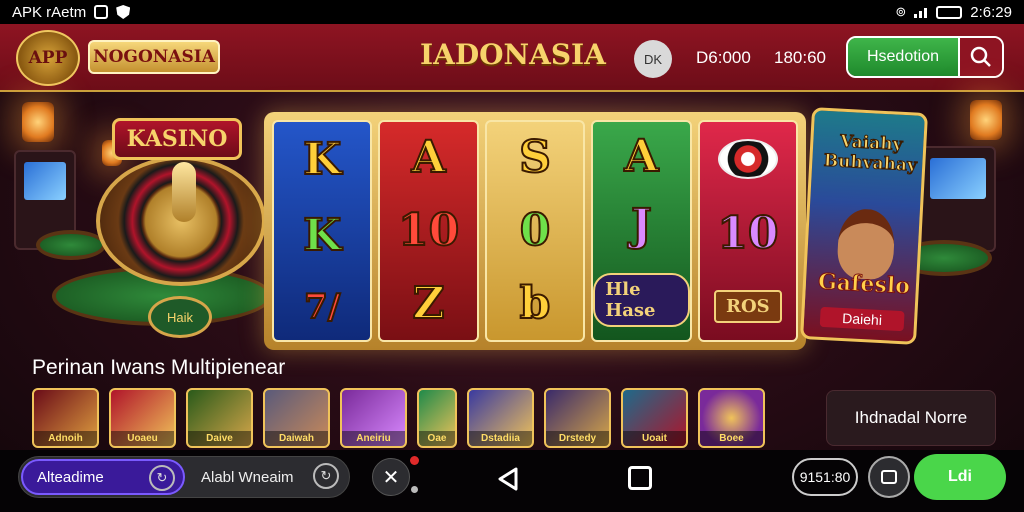 The width and height of the screenshot is (1024, 512). I want to click on reel-symbol: ROS, so click(748, 307).